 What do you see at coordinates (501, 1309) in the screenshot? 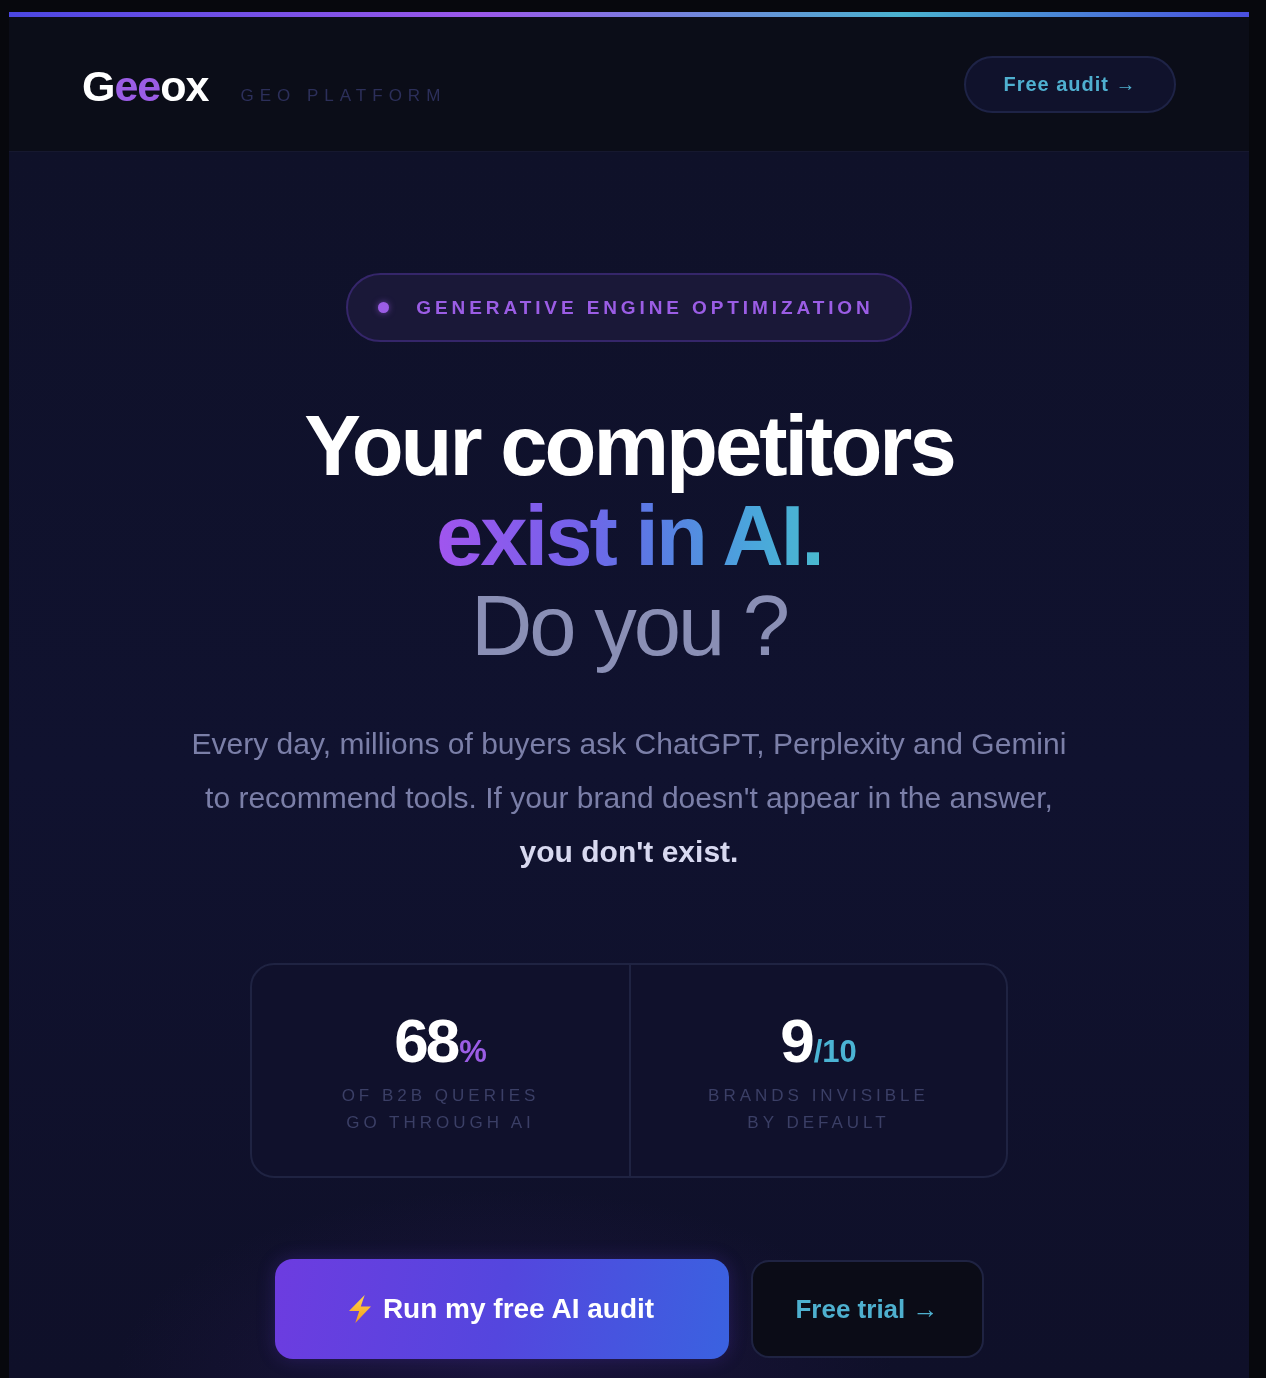
I see `run-audit-button: Run my free AI audit` at bounding box center [501, 1309].